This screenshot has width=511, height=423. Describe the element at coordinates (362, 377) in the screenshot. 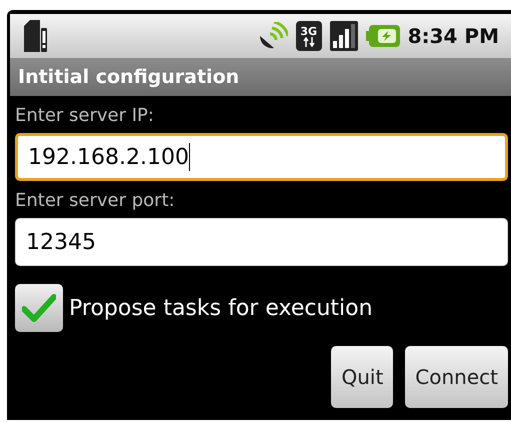

I see `dialog-button: Quit` at that location.